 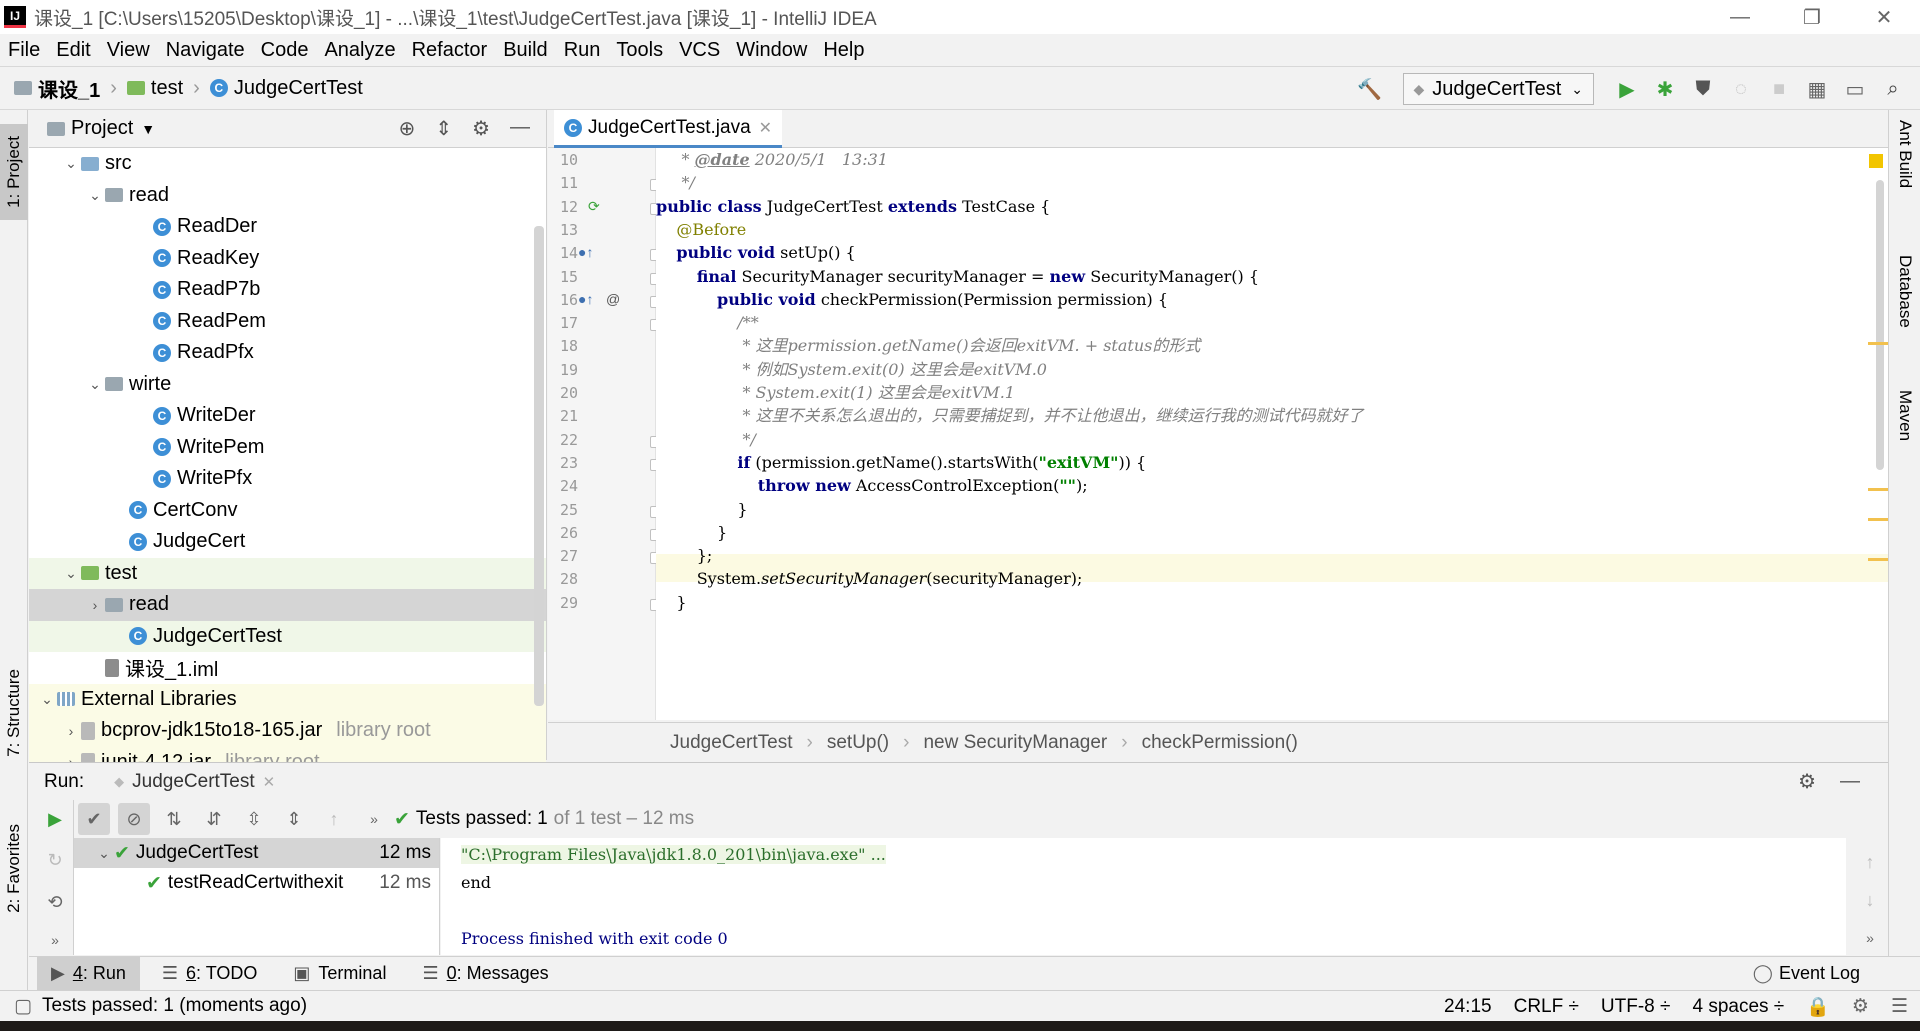 I want to click on tree-item: › read, so click(x=287, y=605).